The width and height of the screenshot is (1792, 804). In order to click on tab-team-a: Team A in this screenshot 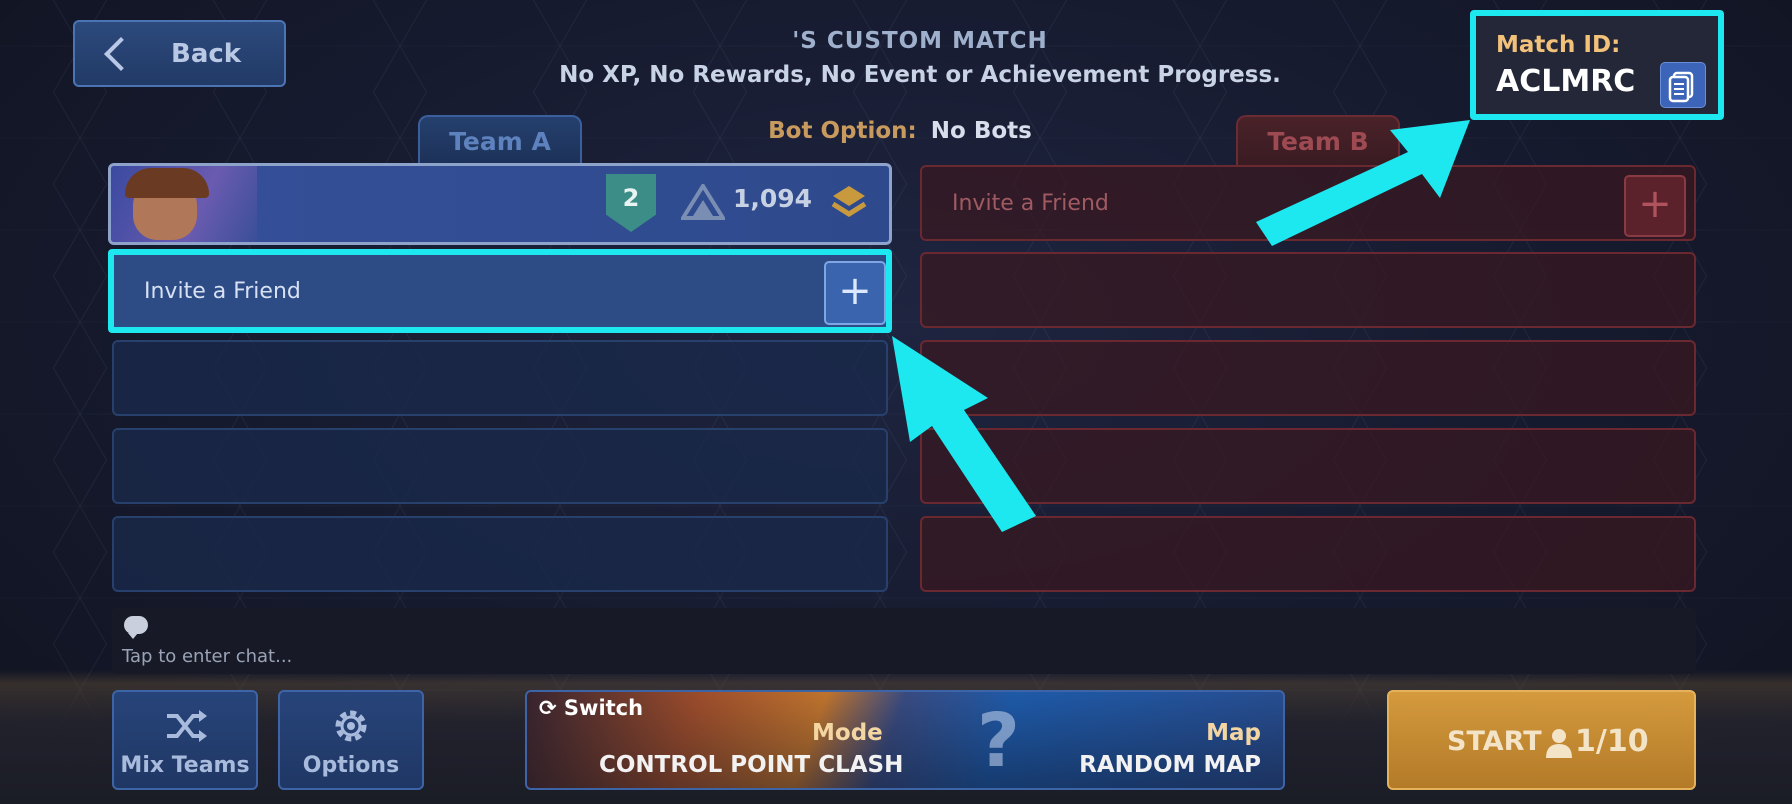, I will do `click(500, 140)`.